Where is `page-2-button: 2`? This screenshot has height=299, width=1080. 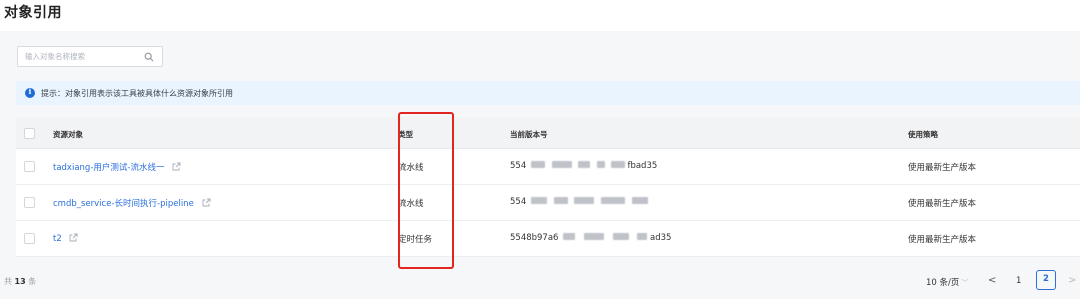
page-2-button: 2 is located at coordinates (1046, 280).